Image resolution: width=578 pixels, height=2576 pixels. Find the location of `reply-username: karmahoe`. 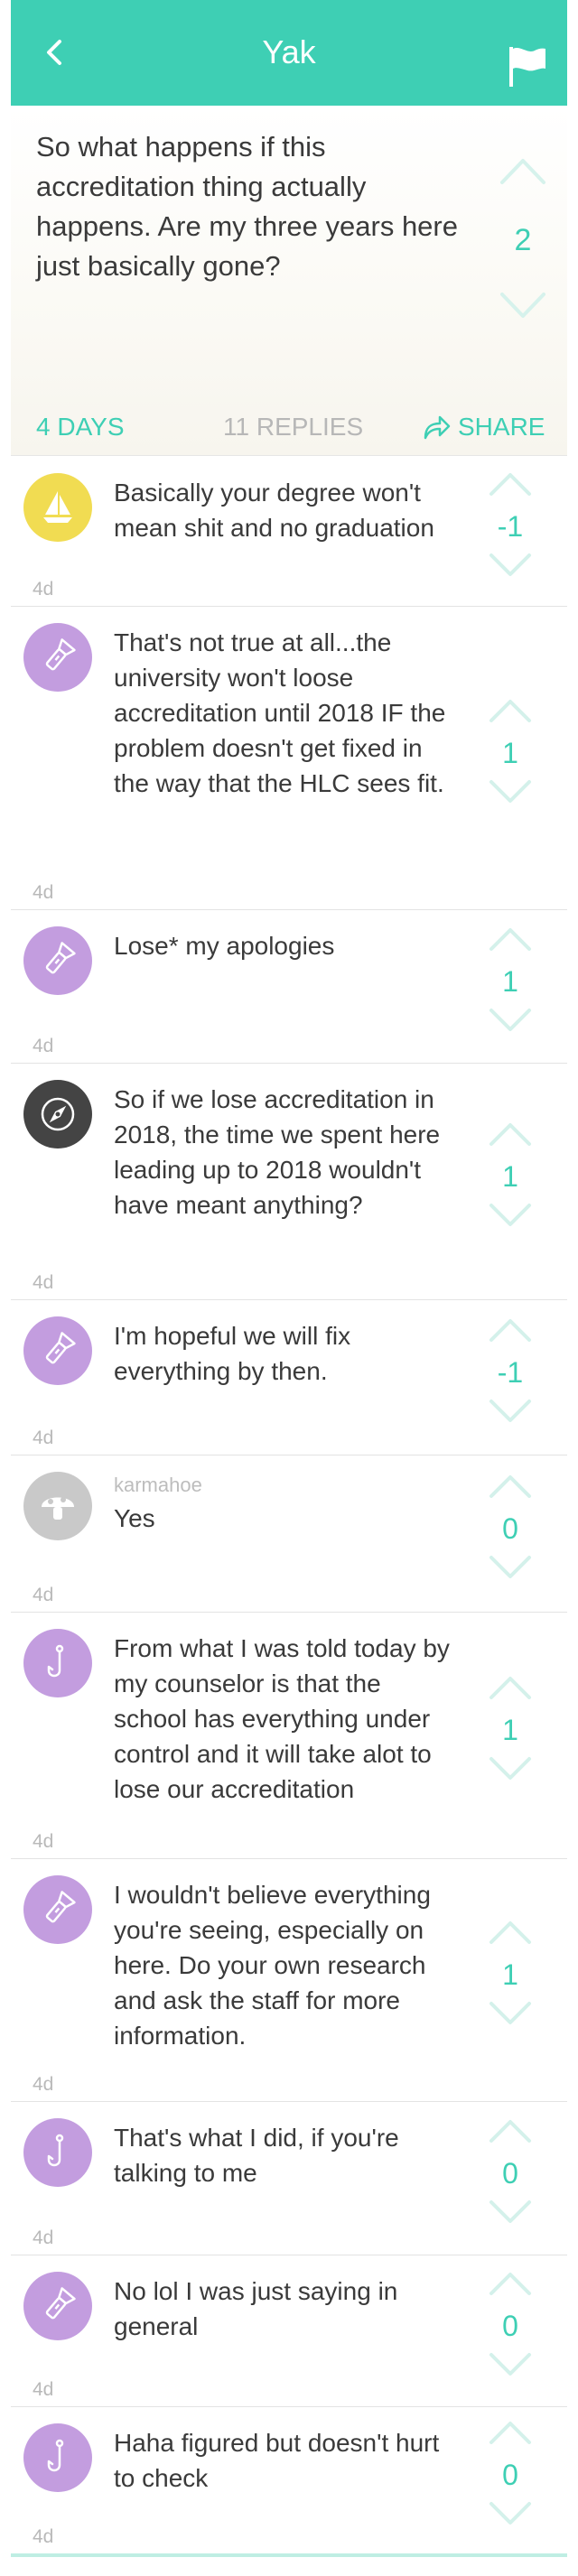

reply-username: karmahoe is located at coordinates (158, 1485).